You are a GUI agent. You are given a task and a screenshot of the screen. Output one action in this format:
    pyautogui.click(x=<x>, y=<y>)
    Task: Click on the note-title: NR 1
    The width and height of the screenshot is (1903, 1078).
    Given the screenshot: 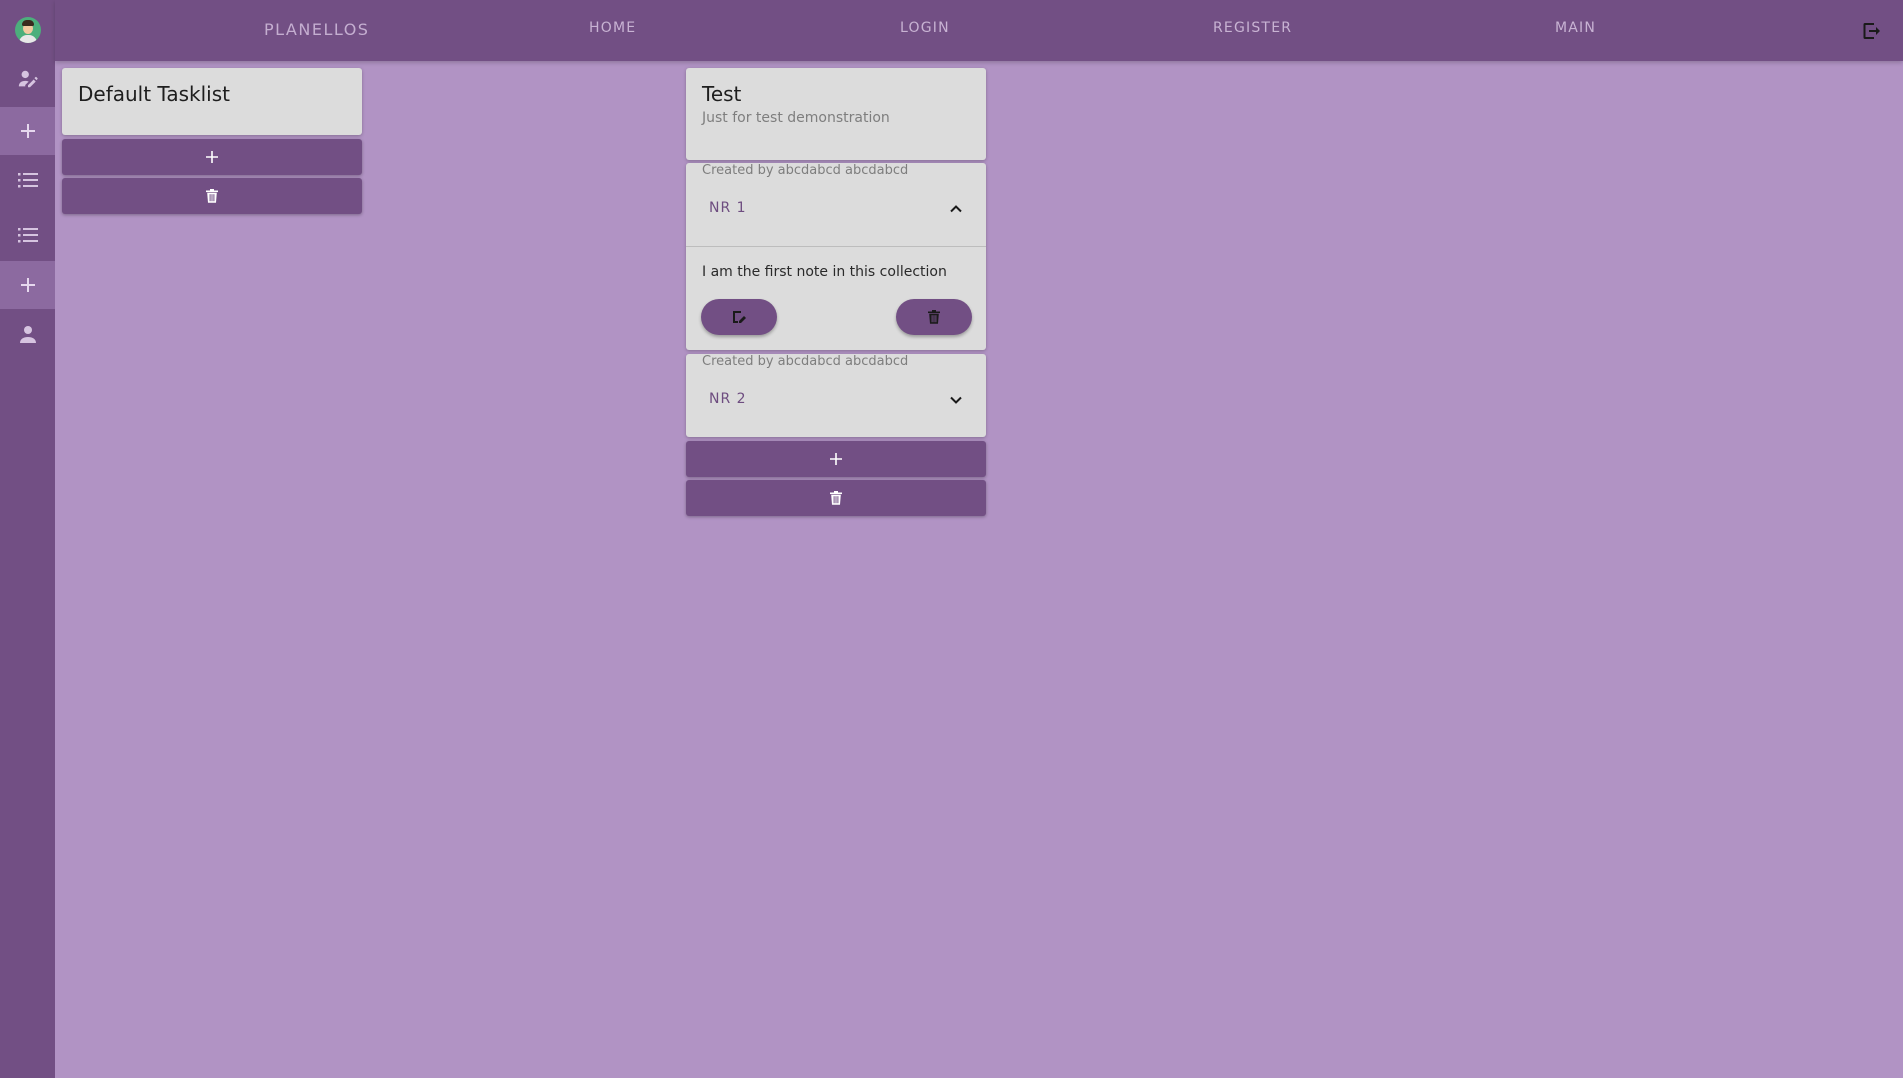 What is the action you would take?
    pyautogui.click(x=728, y=208)
    